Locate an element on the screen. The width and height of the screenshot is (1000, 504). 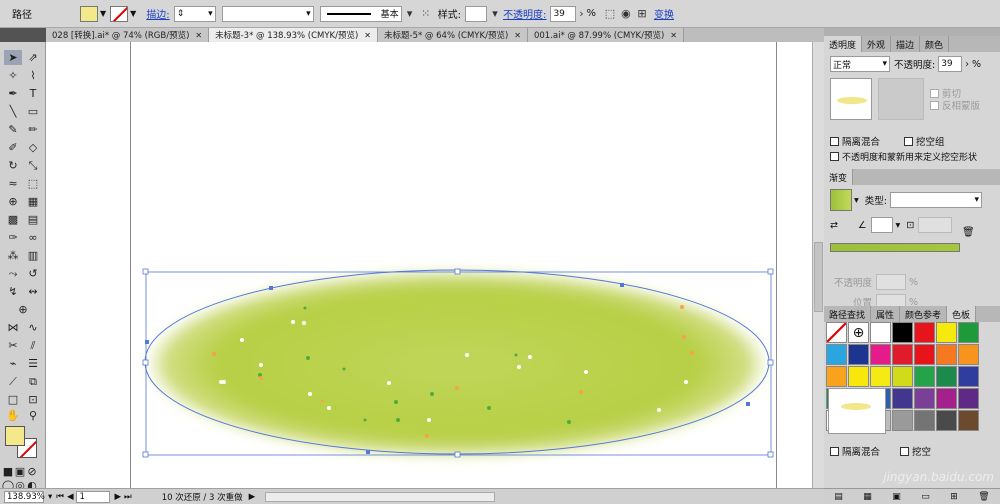
blend-mode-select: 正常 ▾ is located at coordinates (860, 64).